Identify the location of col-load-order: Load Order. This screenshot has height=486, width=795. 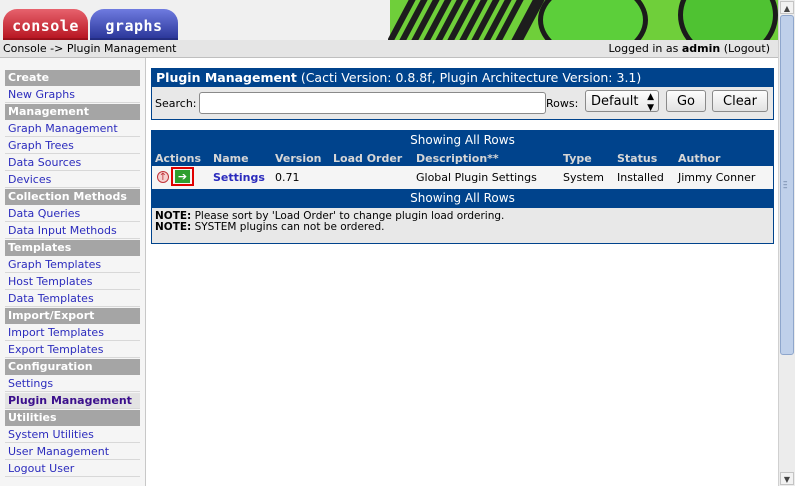
(367, 158).